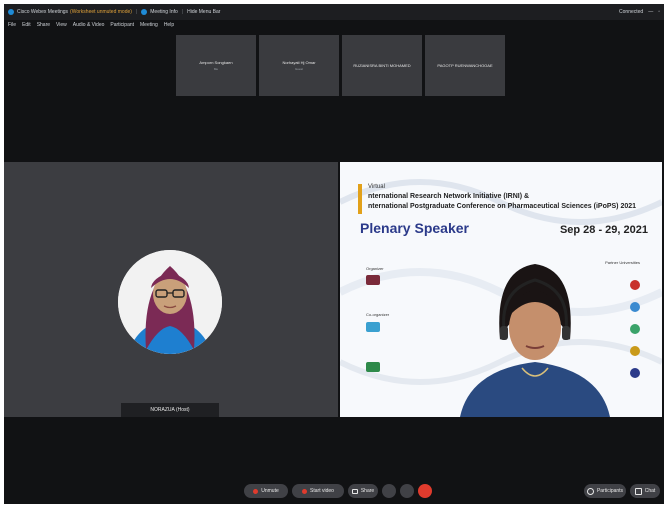  I want to click on menu-view: View, so click(61, 27).